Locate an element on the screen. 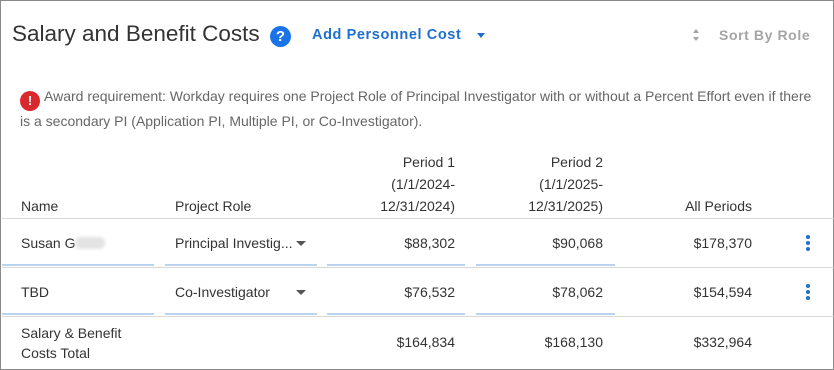 Image resolution: width=834 pixels, height=370 pixels. row-1-name: Susan G is located at coordinates (63, 243).